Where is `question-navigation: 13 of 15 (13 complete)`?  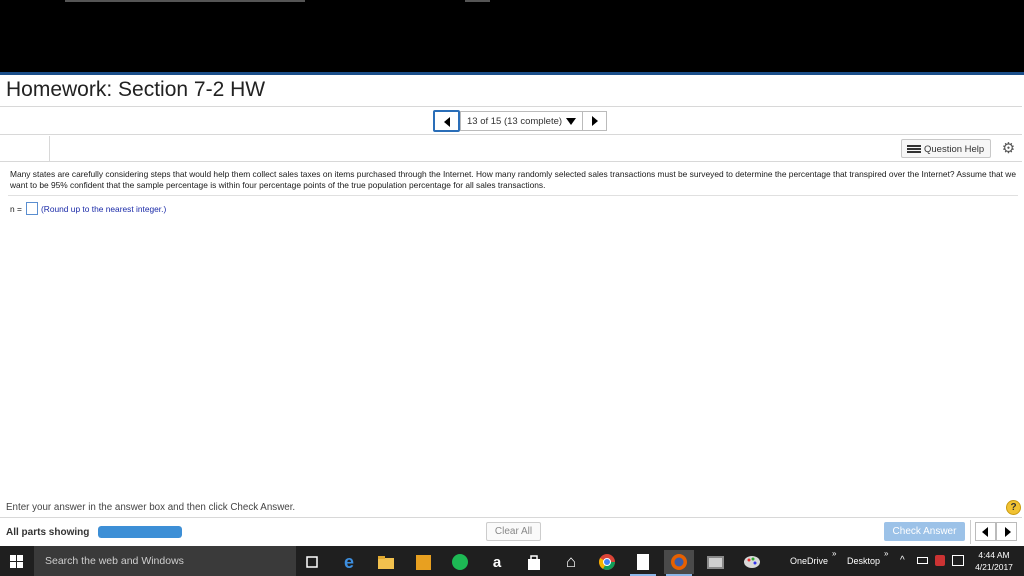 question-navigation: 13 of 15 (13 complete) is located at coordinates (511, 121).